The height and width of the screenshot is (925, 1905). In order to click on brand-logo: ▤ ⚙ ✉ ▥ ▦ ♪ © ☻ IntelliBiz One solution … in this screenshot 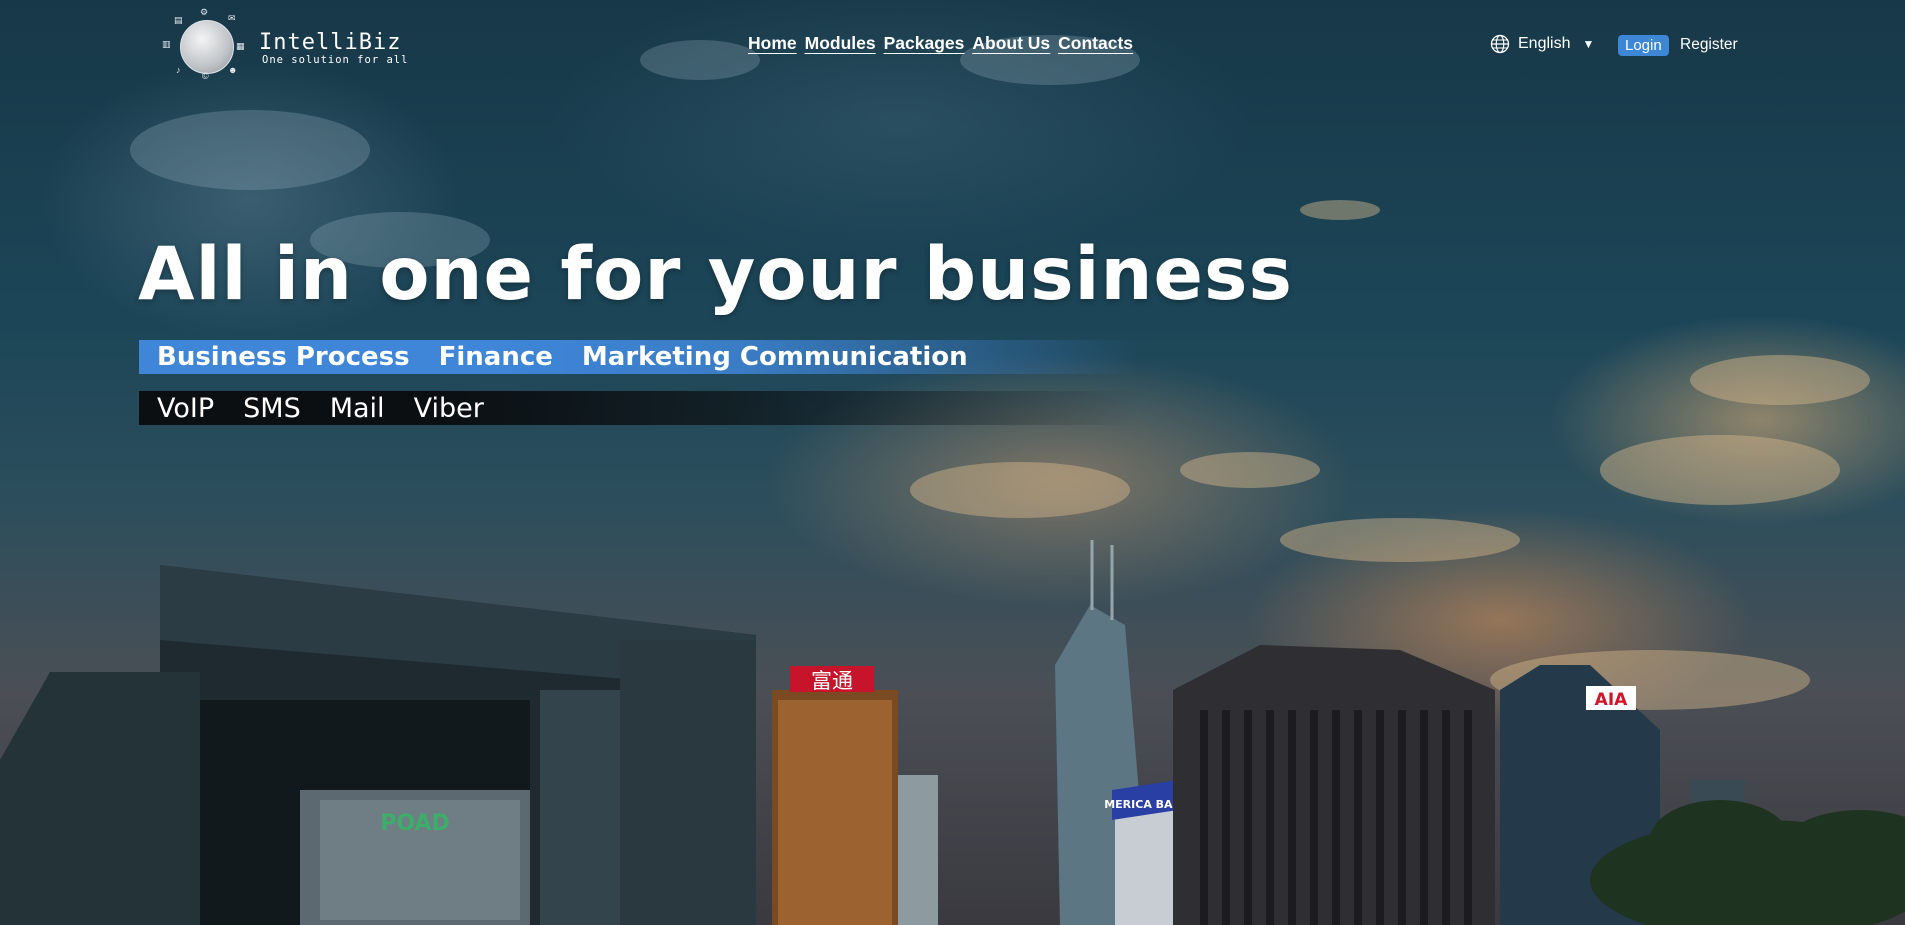, I will do `click(292, 47)`.